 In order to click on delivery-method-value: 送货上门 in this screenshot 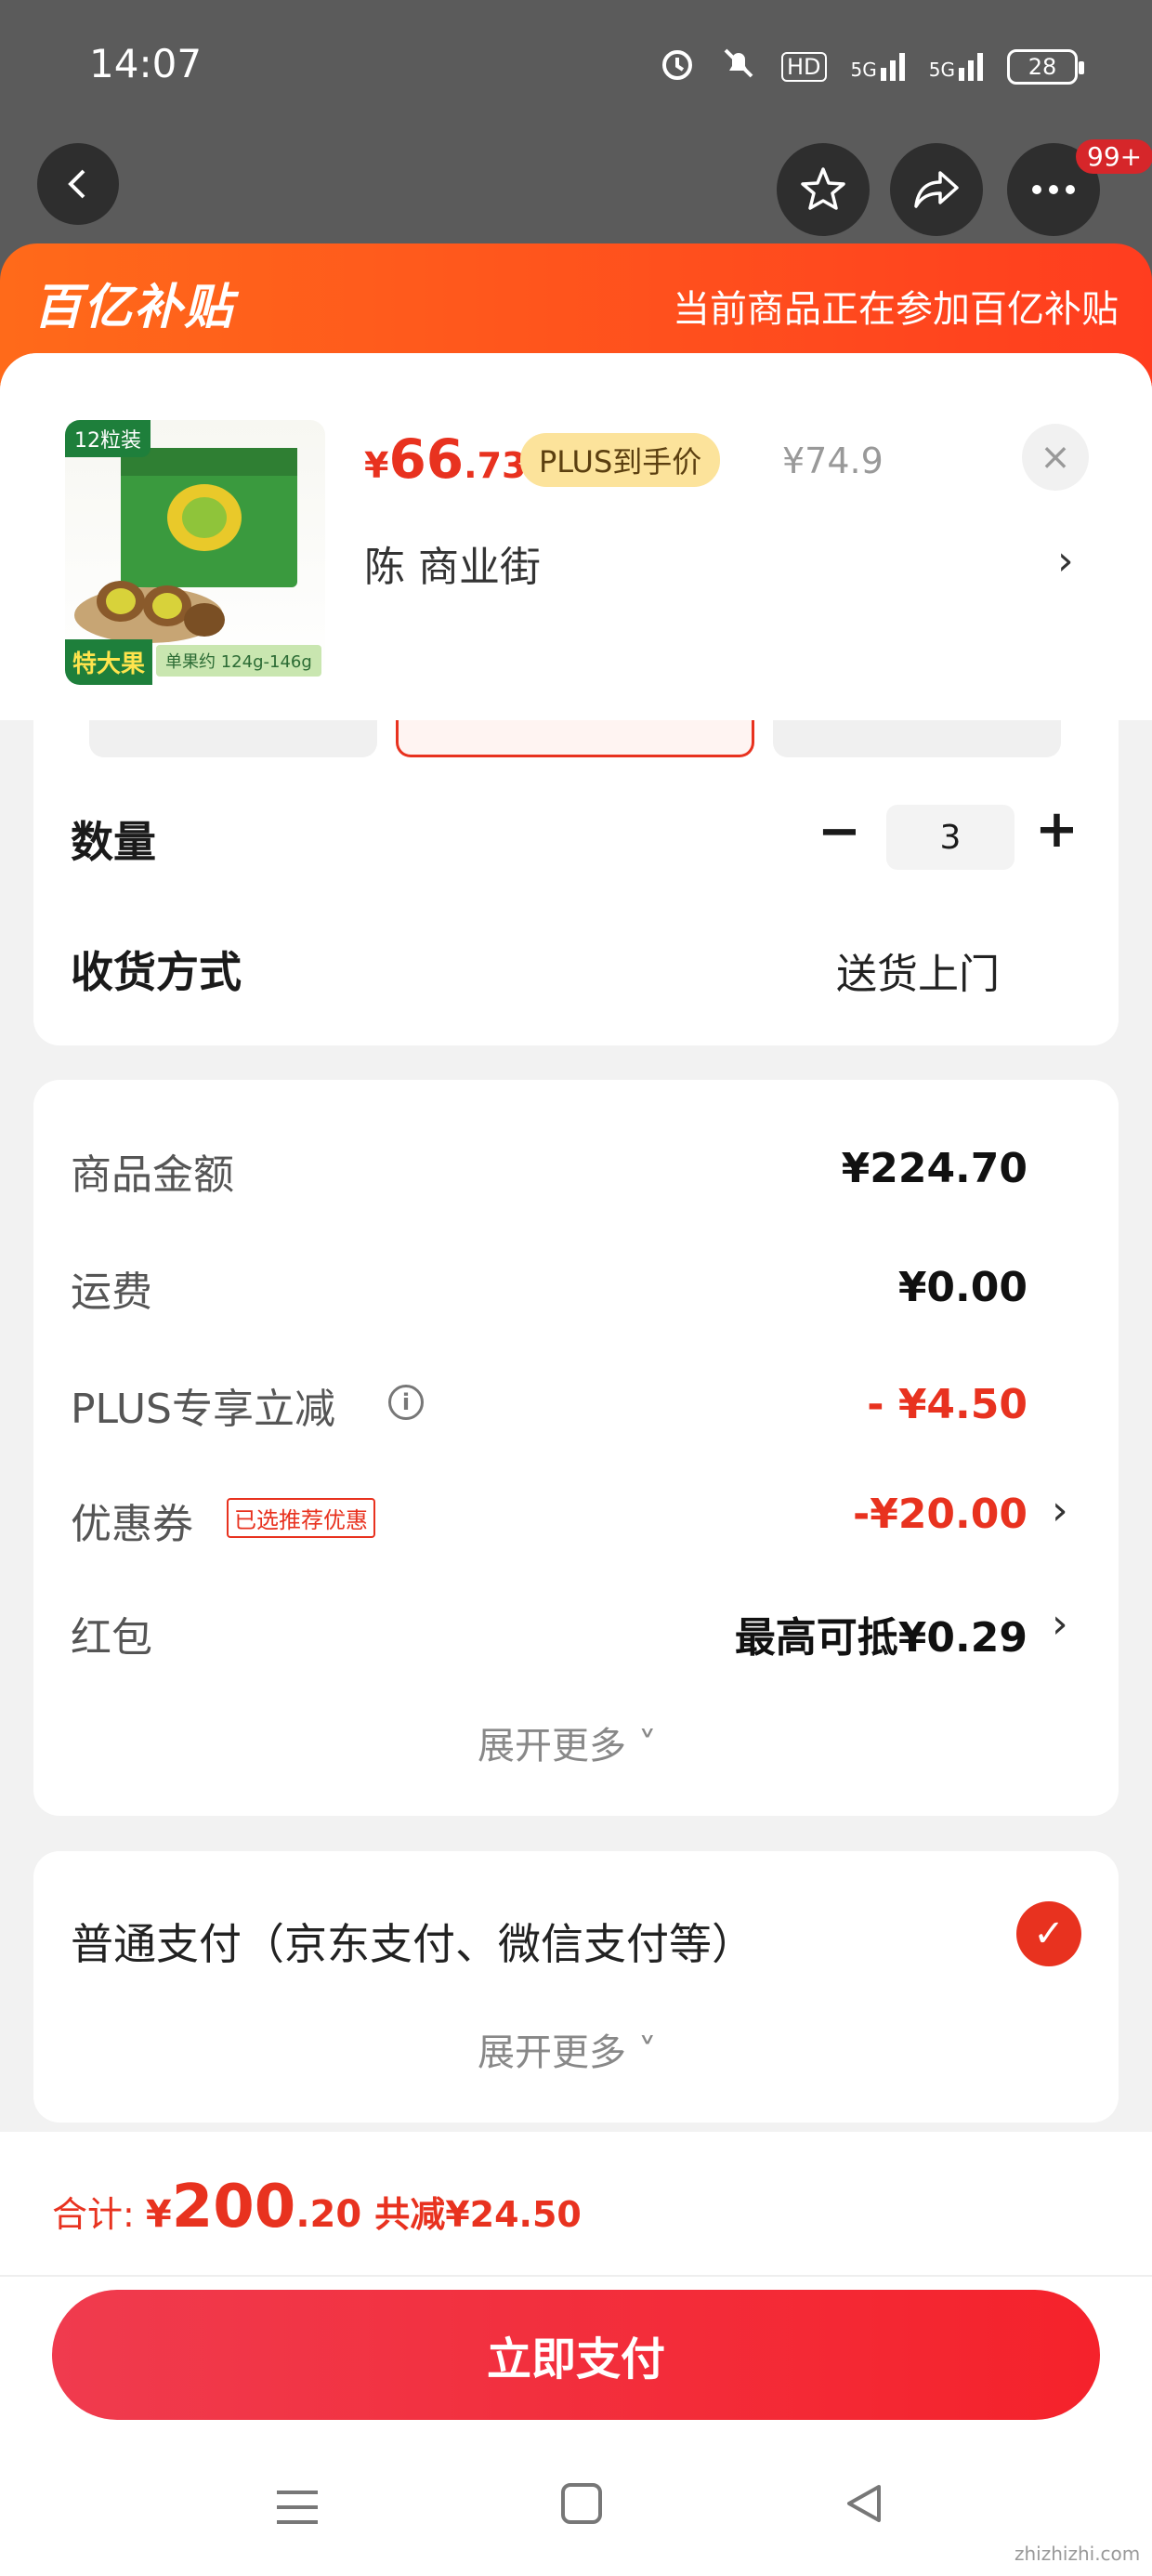, I will do `click(918, 970)`.